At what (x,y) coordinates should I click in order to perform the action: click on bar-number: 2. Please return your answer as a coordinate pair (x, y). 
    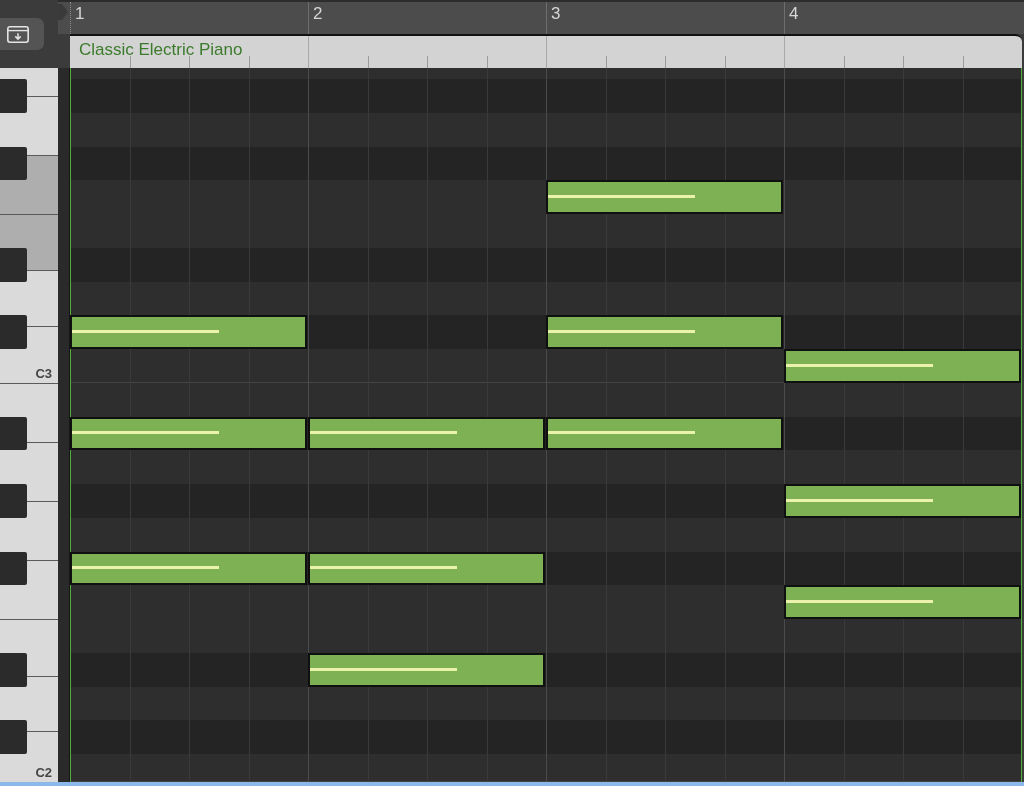
    Looking at the image, I should click on (318, 14).